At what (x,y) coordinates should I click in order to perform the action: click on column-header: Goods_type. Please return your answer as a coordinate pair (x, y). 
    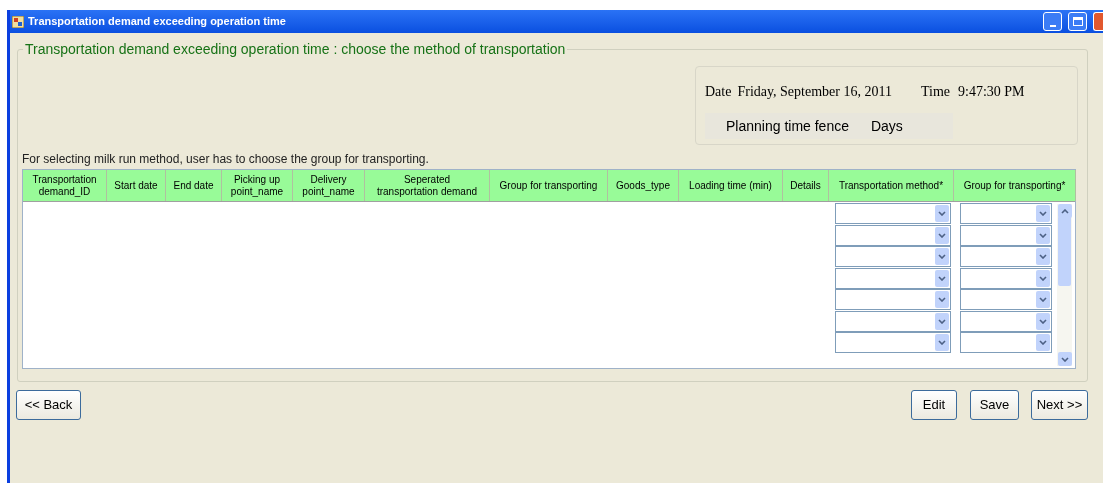
    Looking at the image, I should click on (643, 185).